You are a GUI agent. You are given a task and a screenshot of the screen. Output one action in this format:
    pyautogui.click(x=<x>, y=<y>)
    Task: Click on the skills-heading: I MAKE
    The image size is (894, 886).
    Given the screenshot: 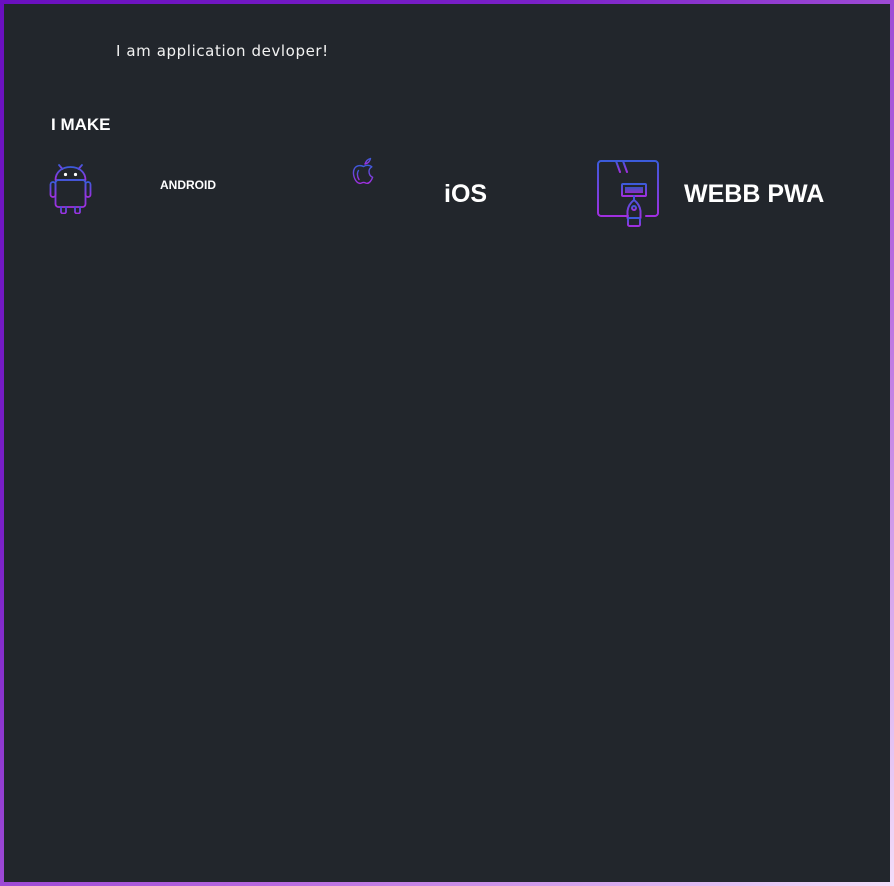 What is the action you would take?
    pyautogui.click(x=81, y=124)
    